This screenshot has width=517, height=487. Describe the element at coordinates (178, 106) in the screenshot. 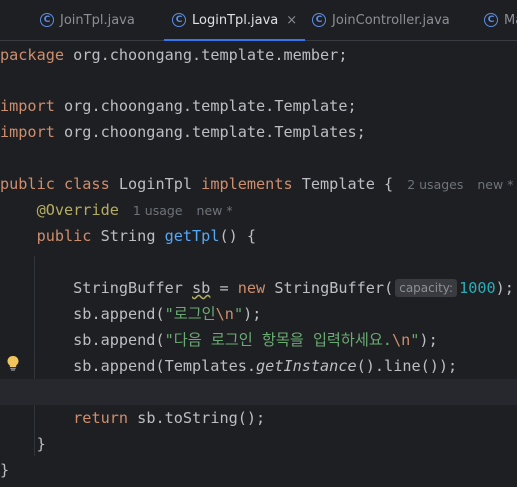

I see `code-line-3: import org.choongang.template.Template;` at that location.